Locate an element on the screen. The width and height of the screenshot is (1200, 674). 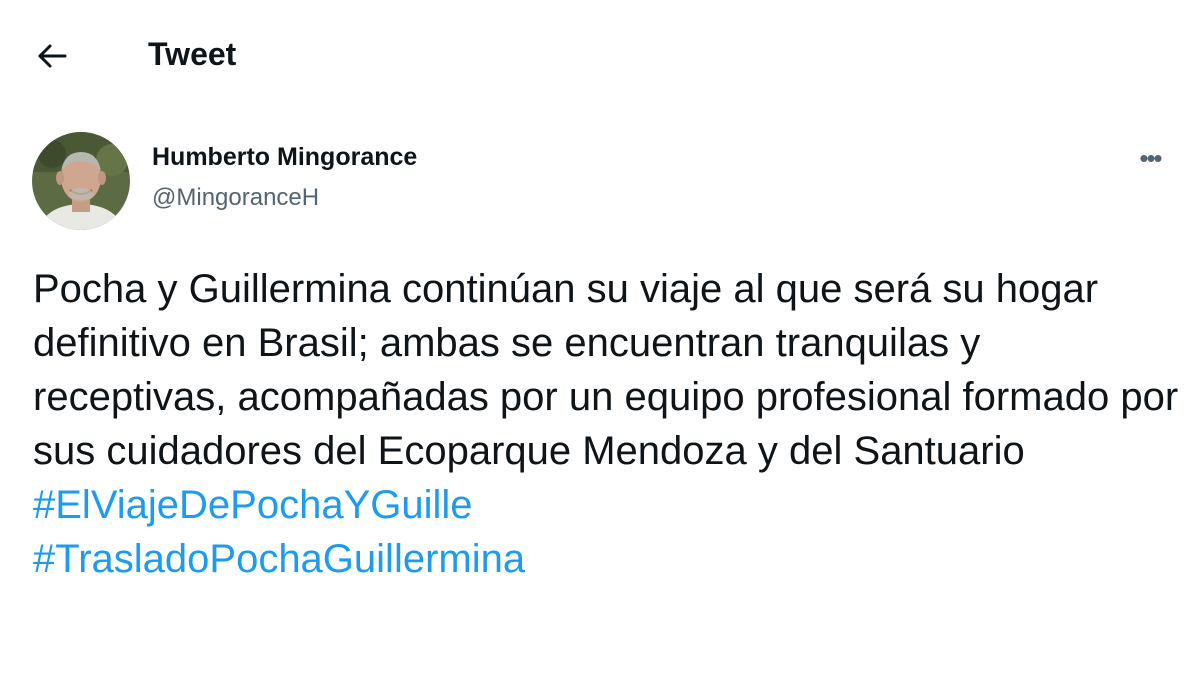
avatar is located at coordinates (81, 181).